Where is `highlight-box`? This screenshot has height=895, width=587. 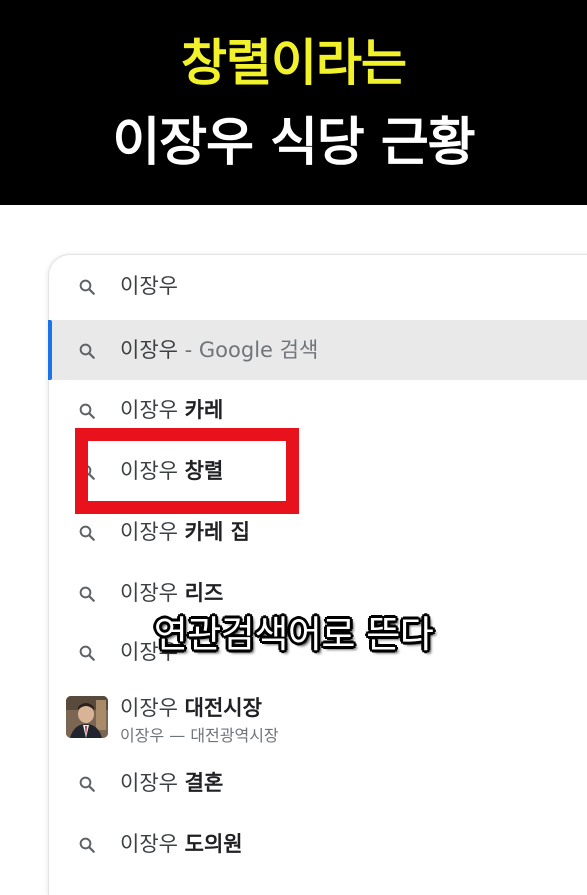
highlight-box is located at coordinates (187, 471).